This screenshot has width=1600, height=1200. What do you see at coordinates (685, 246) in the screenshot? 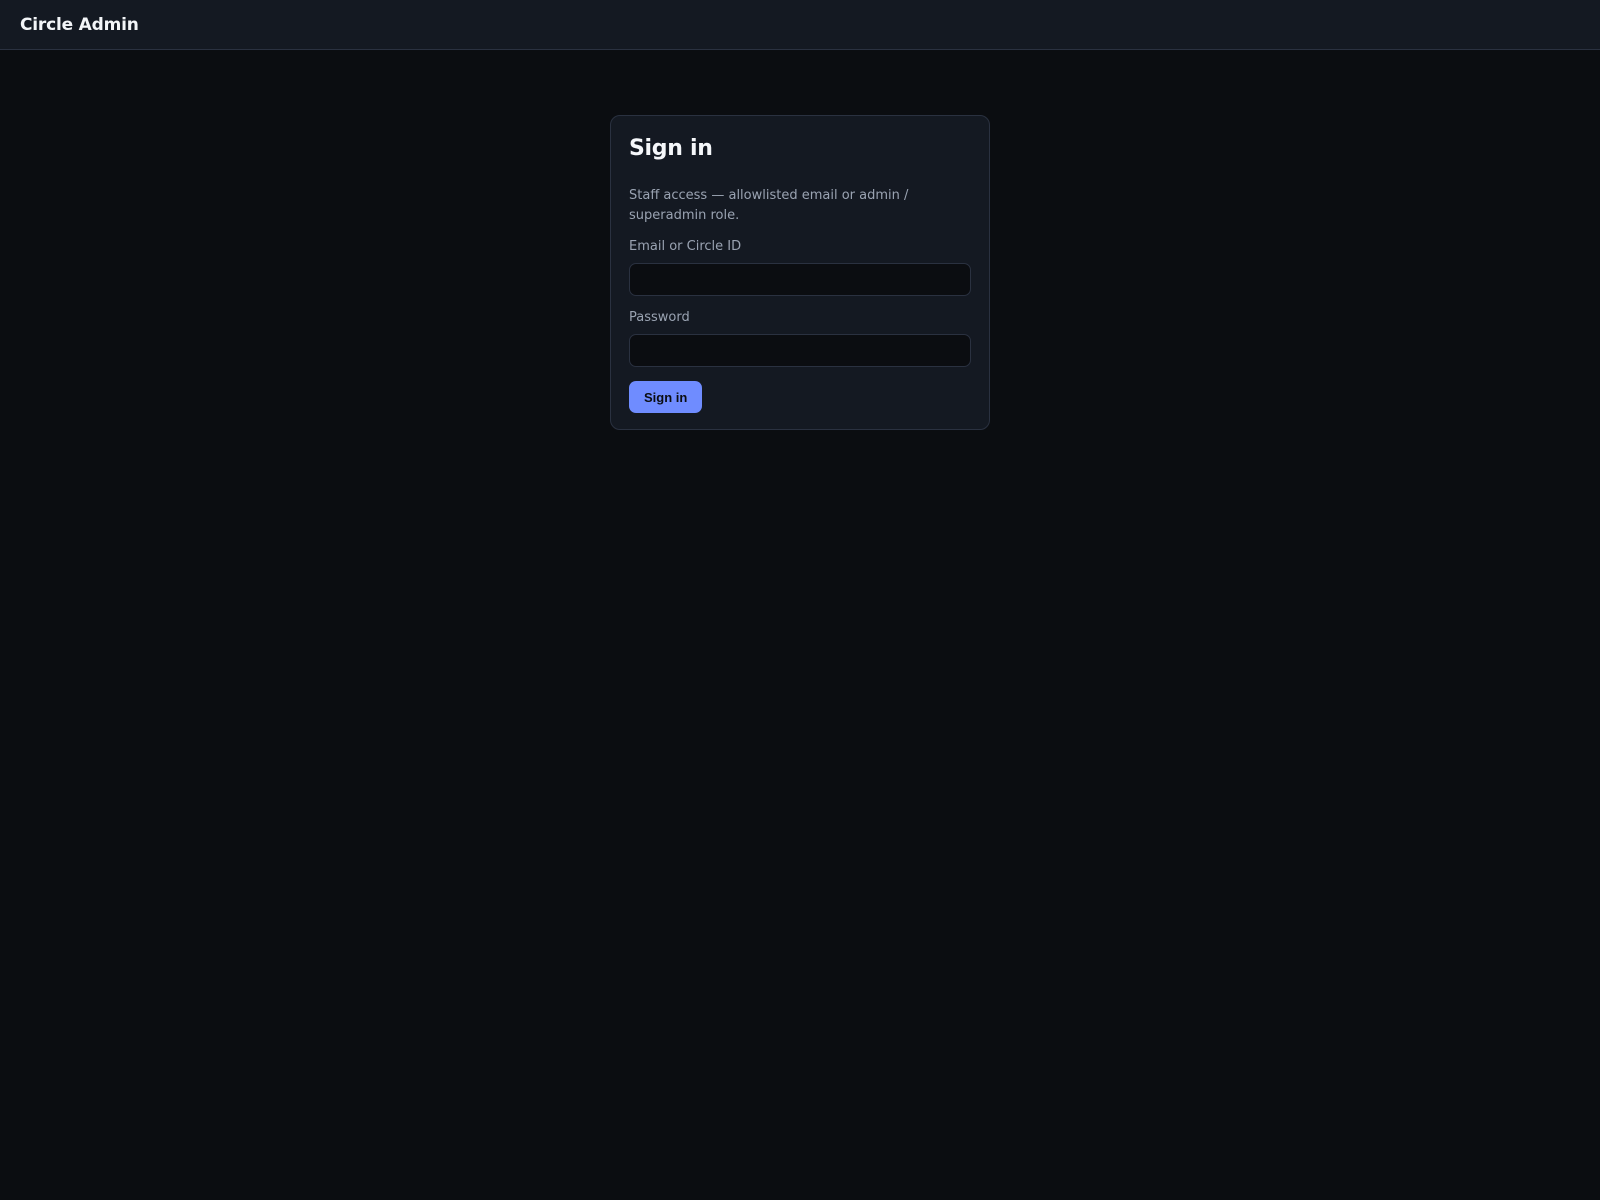
I see `email-label: Email or Circle ID` at bounding box center [685, 246].